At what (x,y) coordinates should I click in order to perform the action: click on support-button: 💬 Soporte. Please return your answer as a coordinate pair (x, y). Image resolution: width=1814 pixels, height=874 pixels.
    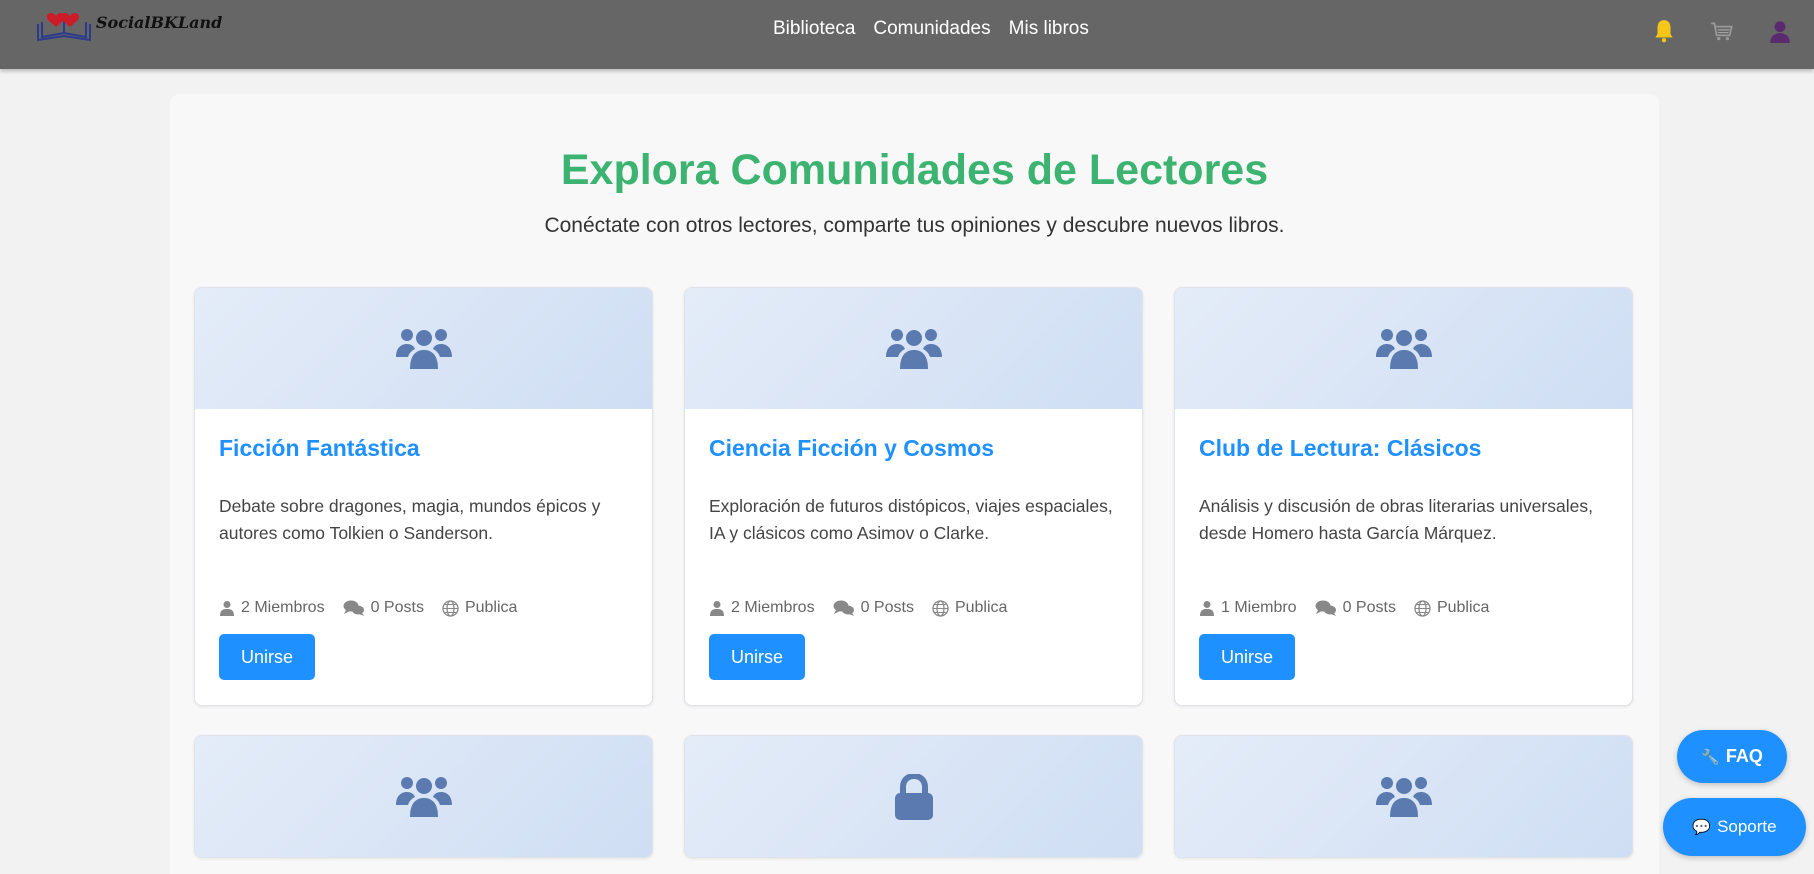
    Looking at the image, I should click on (1734, 827).